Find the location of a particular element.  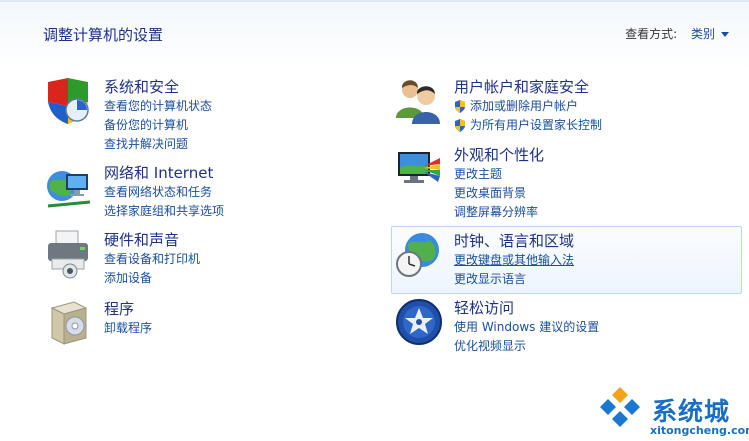

link-screen-resolution: 调整屏幕分辨率 is located at coordinates (496, 212).